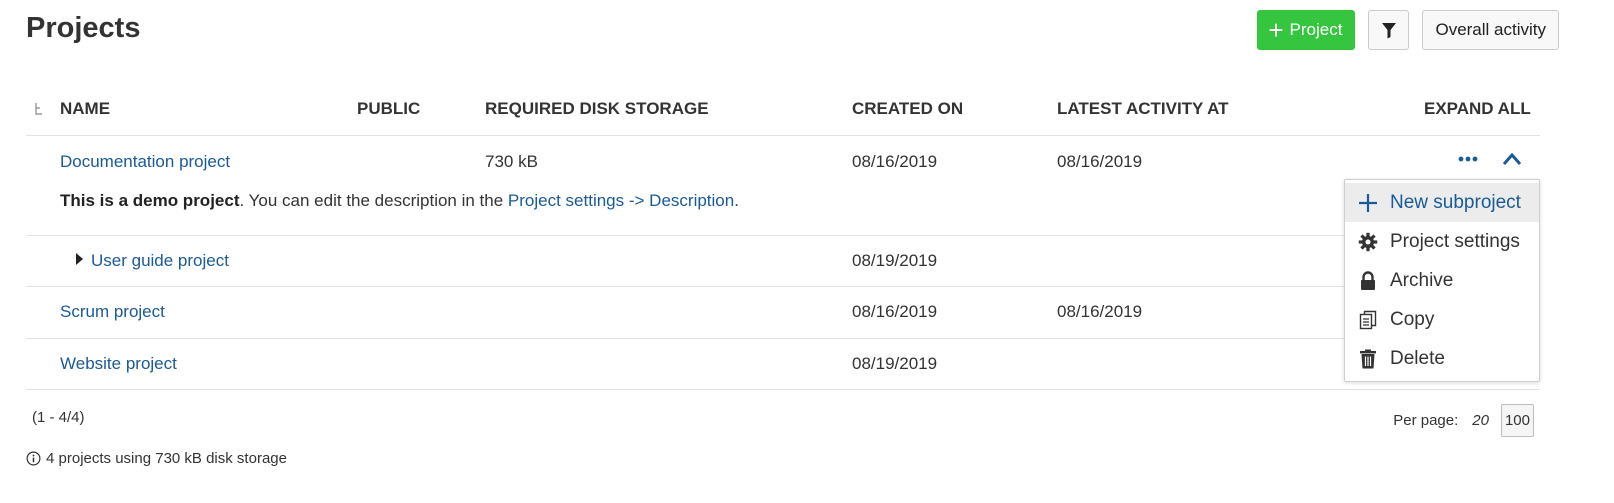  What do you see at coordinates (736, 200) in the screenshot?
I see `description-end: .` at bounding box center [736, 200].